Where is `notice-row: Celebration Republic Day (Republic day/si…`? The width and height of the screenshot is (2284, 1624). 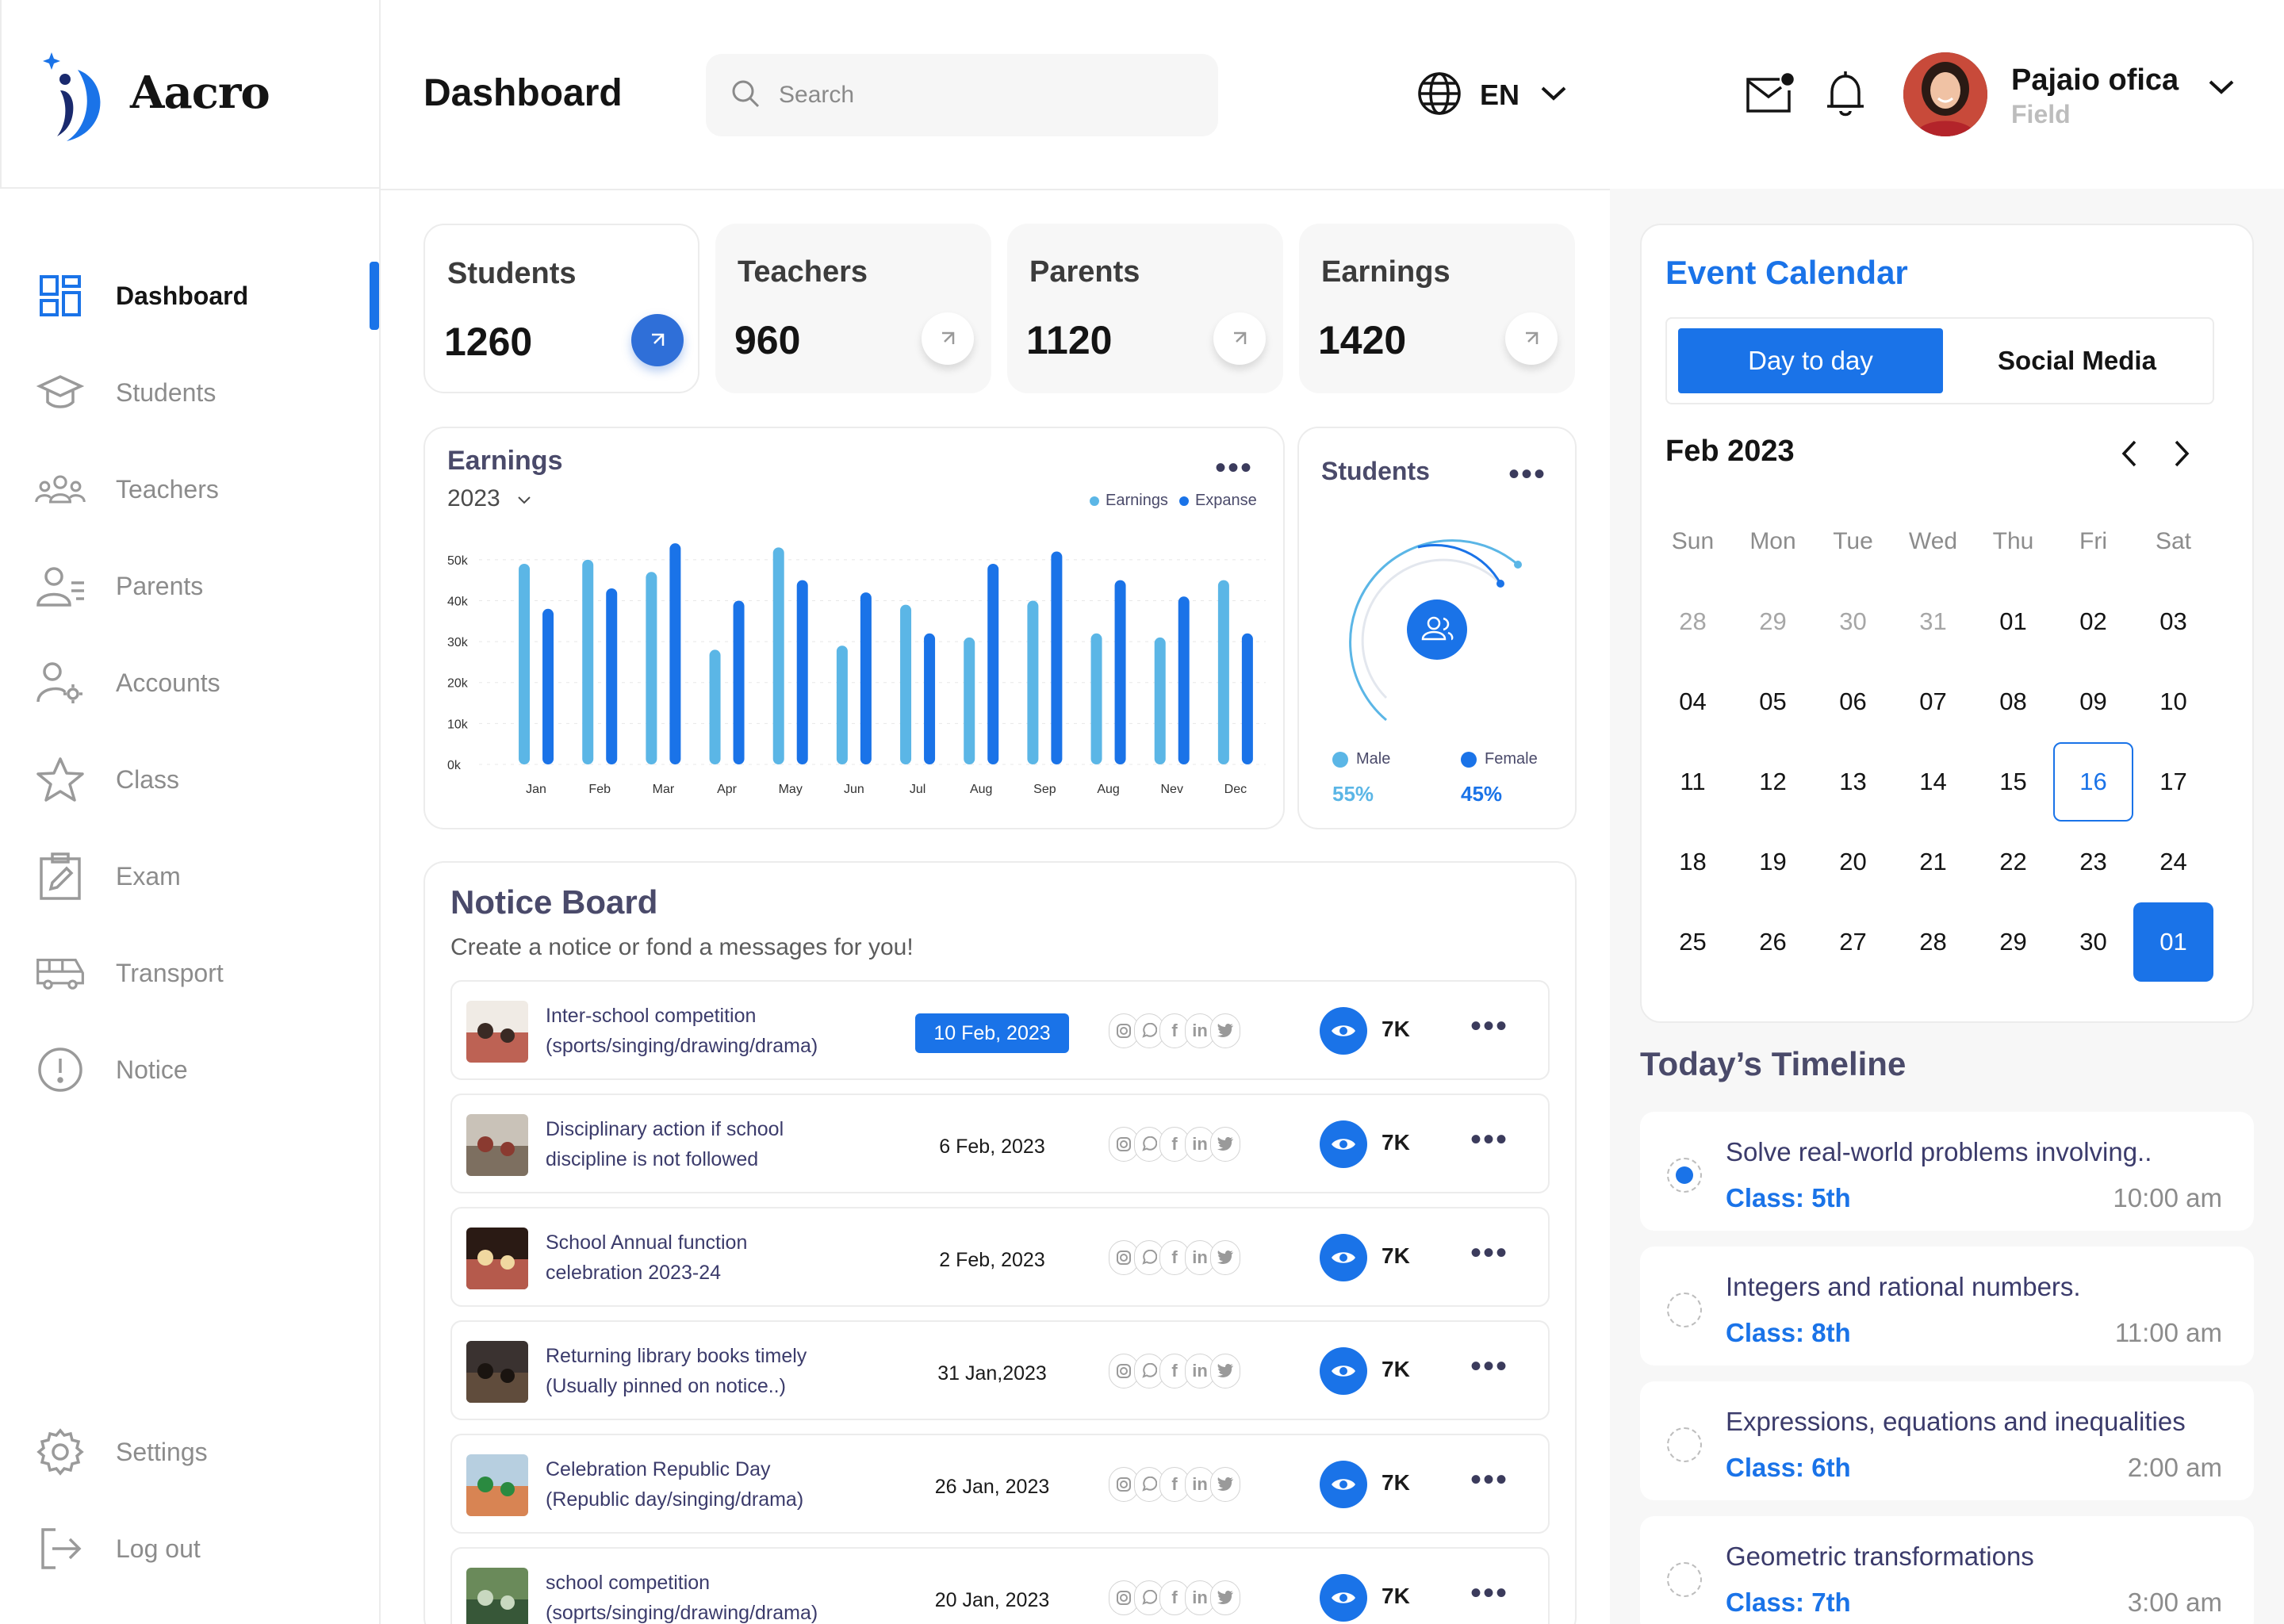 notice-row: Celebration Republic Day (Republic day/si… is located at coordinates (1000, 1484).